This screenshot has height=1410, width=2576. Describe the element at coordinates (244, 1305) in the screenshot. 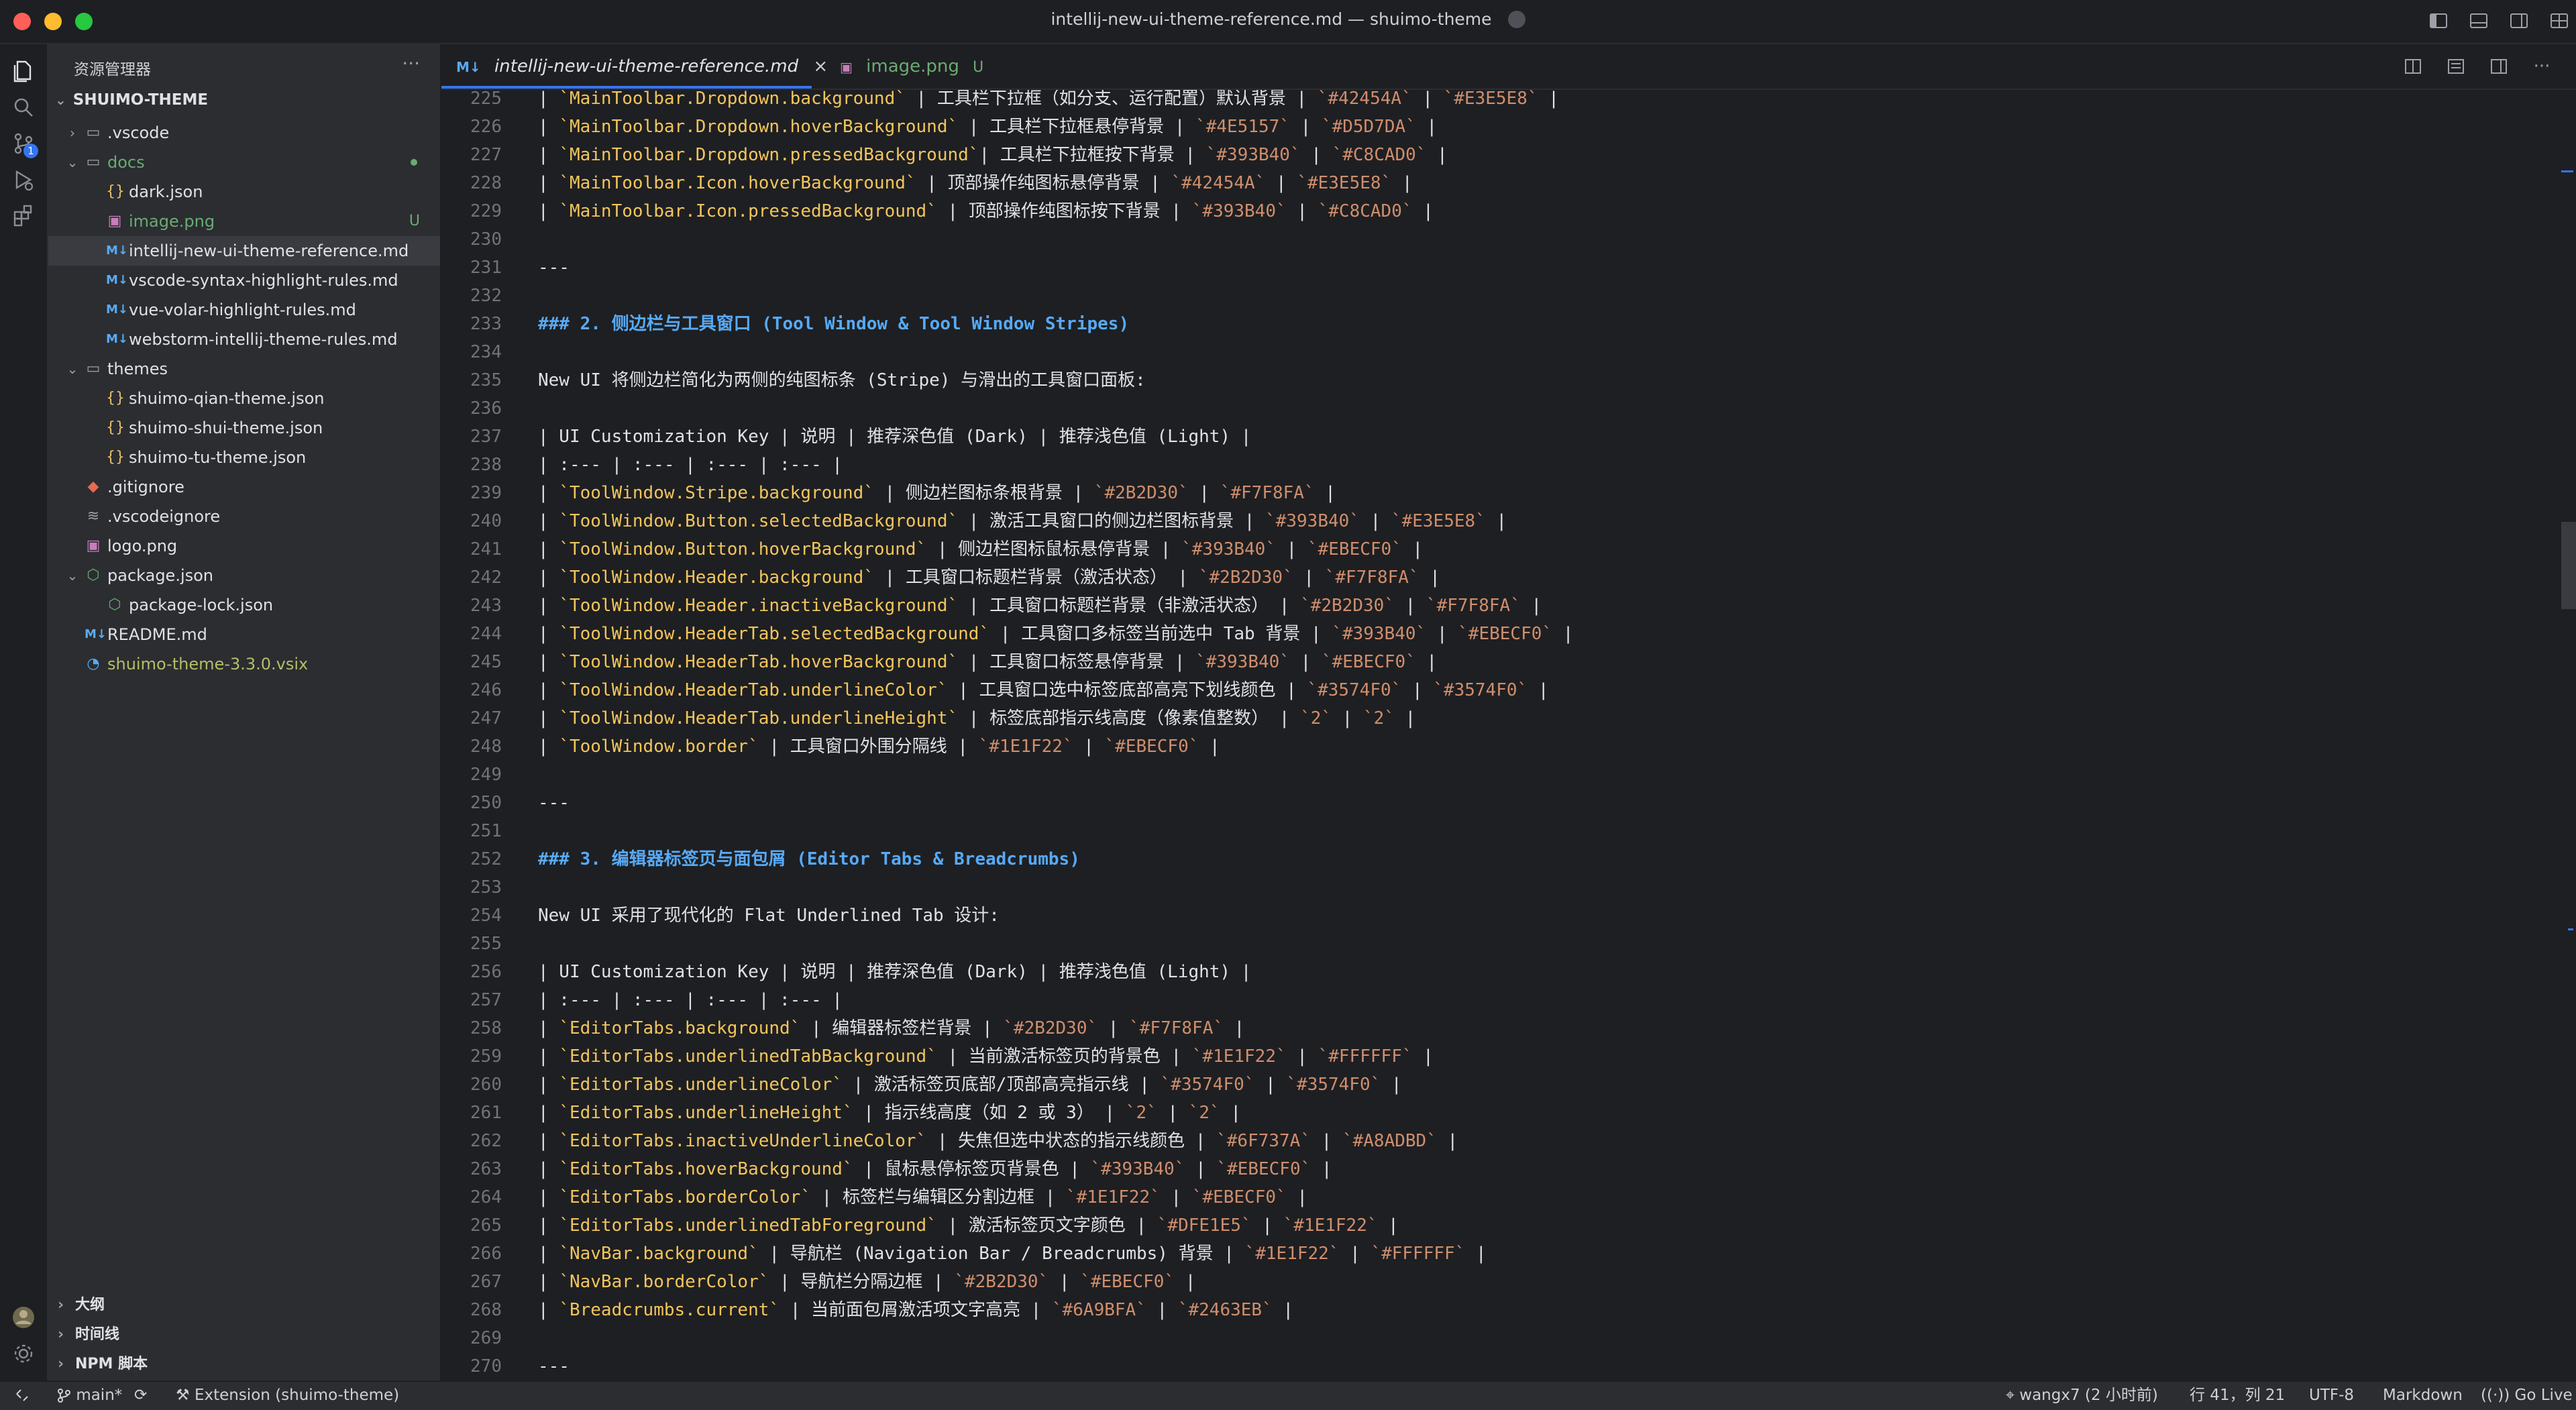

I see `outline-section: › 大纲` at that location.